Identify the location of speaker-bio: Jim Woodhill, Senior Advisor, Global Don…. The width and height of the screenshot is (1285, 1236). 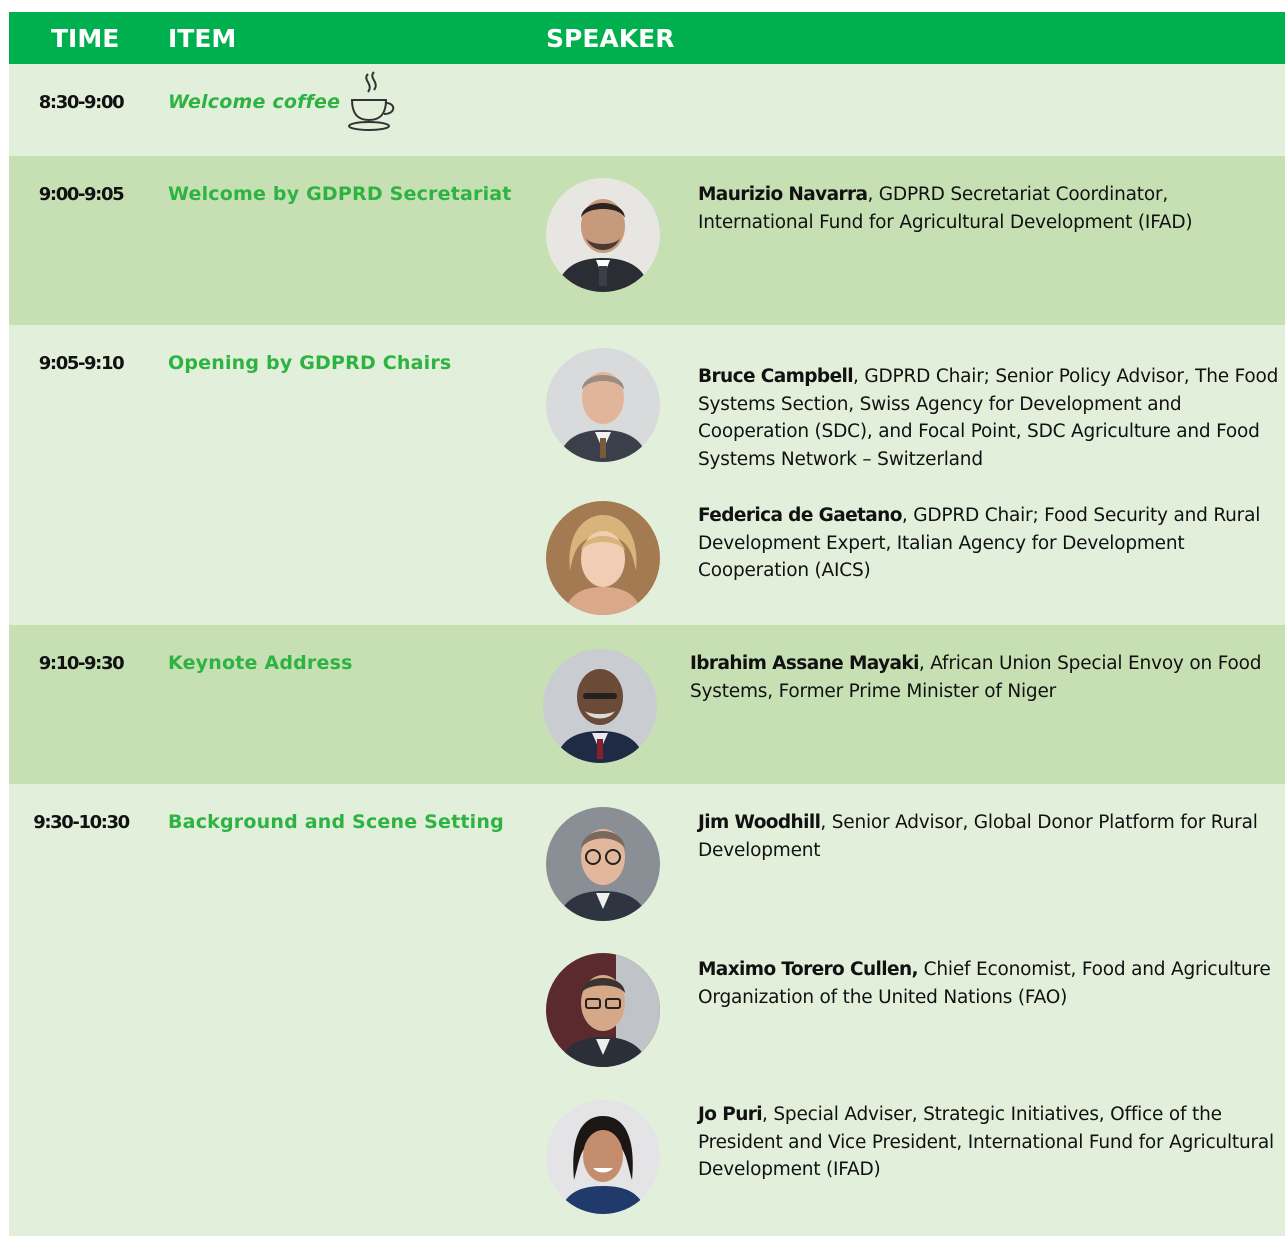
(990, 836).